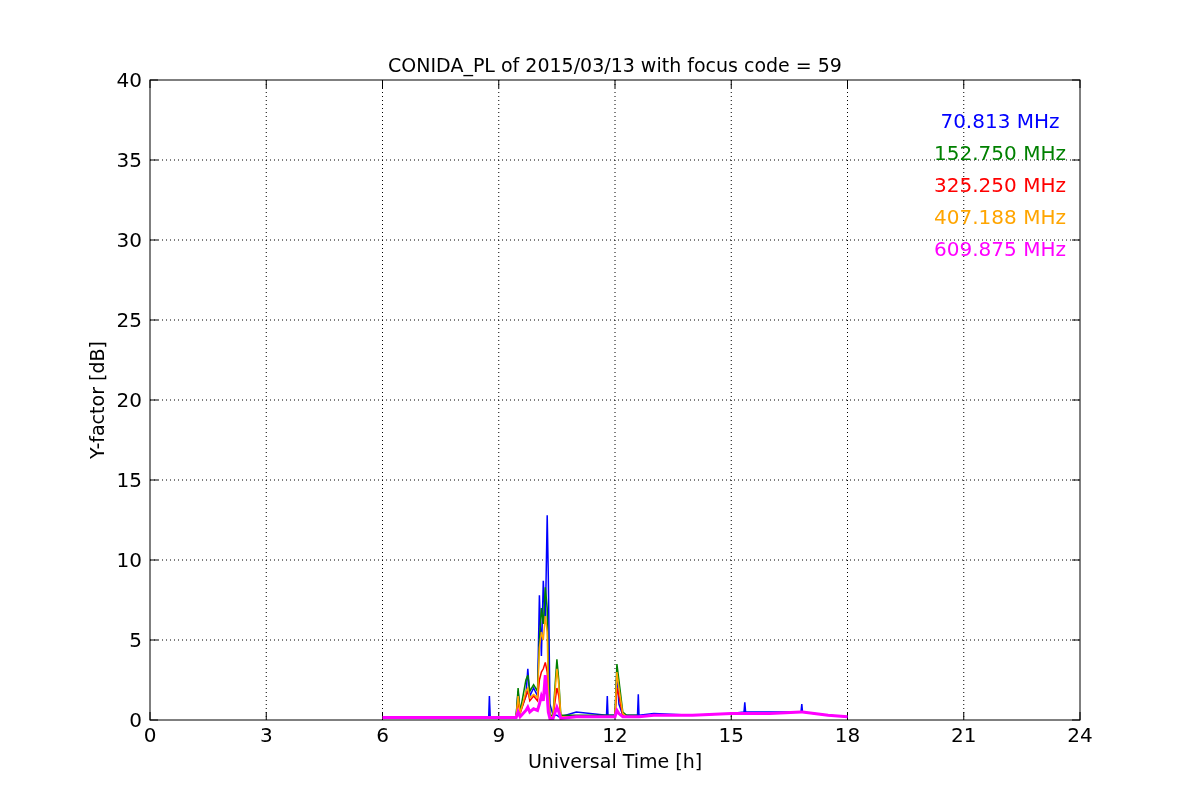 This screenshot has height=800, width=1200. What do you see at coordinates (1000, 249) in the screenshot?
I see `legend-label: 609.875 MHz` at bounding box center [1000, 249].